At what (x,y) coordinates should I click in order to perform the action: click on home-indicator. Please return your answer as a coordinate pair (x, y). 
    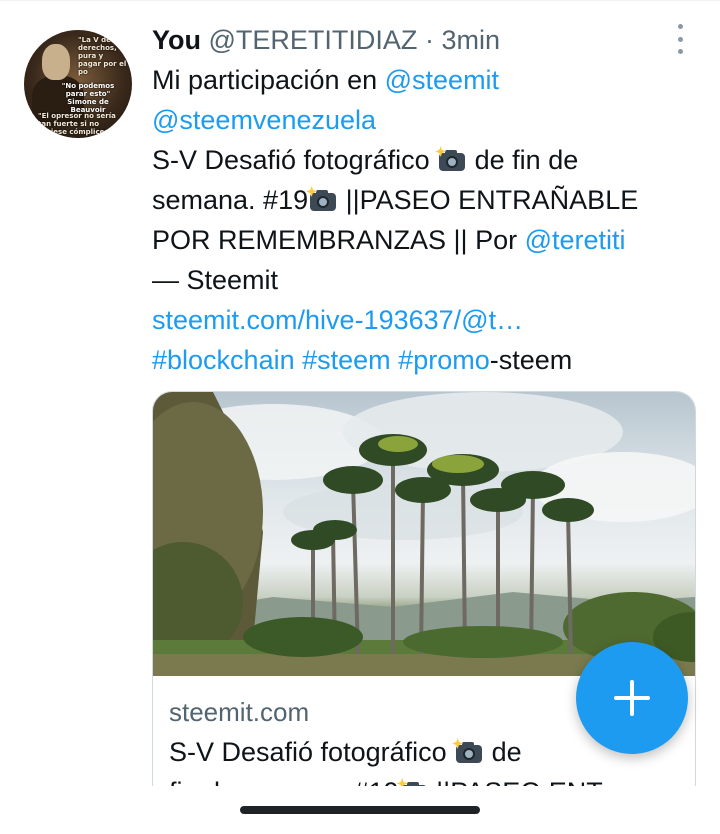
    Looking at the image, I should click on (360, 810).